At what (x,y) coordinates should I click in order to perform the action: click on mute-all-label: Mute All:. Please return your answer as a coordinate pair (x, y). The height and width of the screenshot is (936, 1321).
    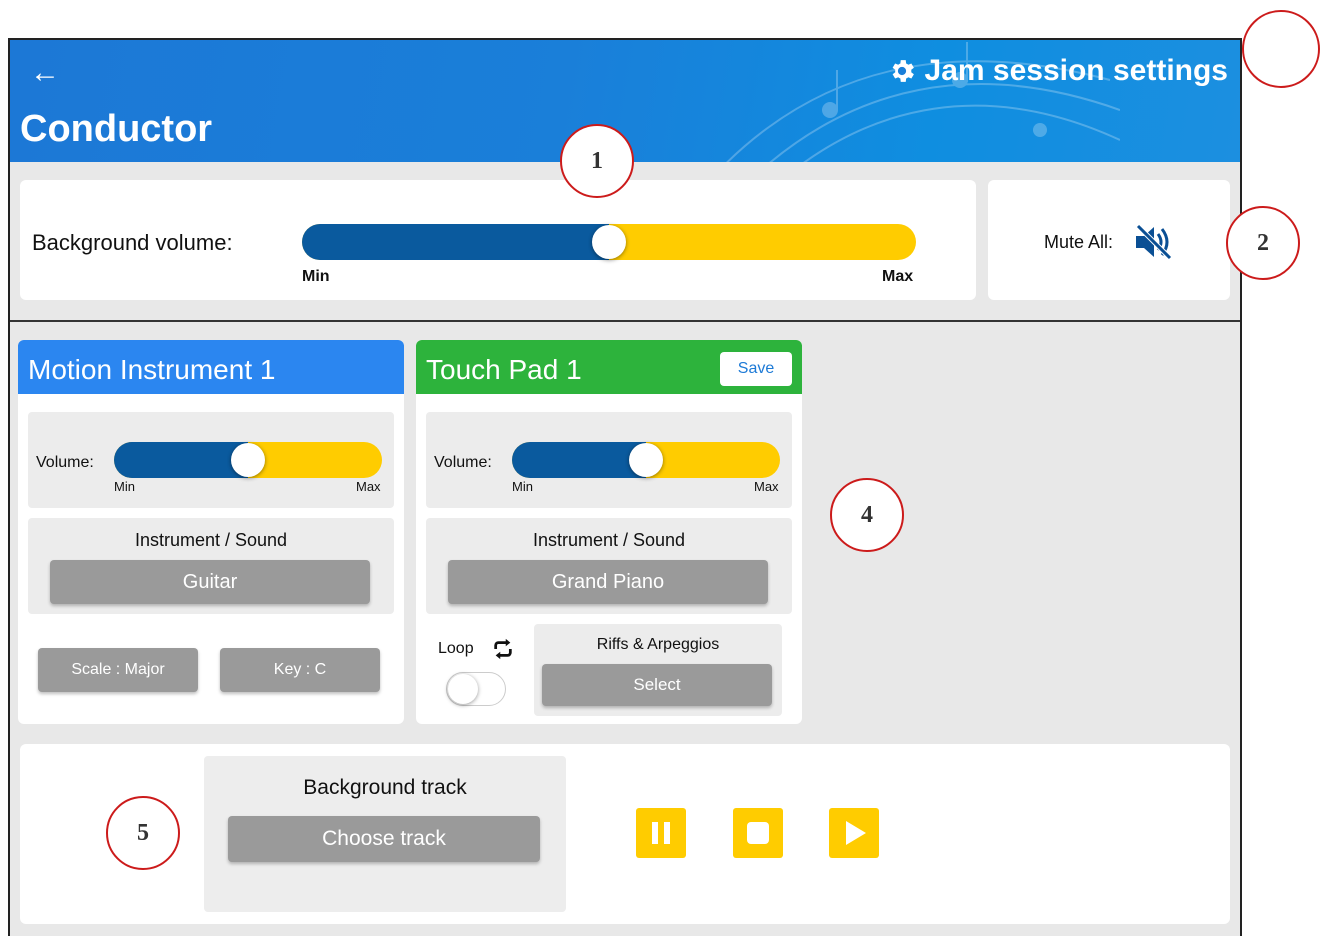
    Looking at the image, I should click on (1079, 242).